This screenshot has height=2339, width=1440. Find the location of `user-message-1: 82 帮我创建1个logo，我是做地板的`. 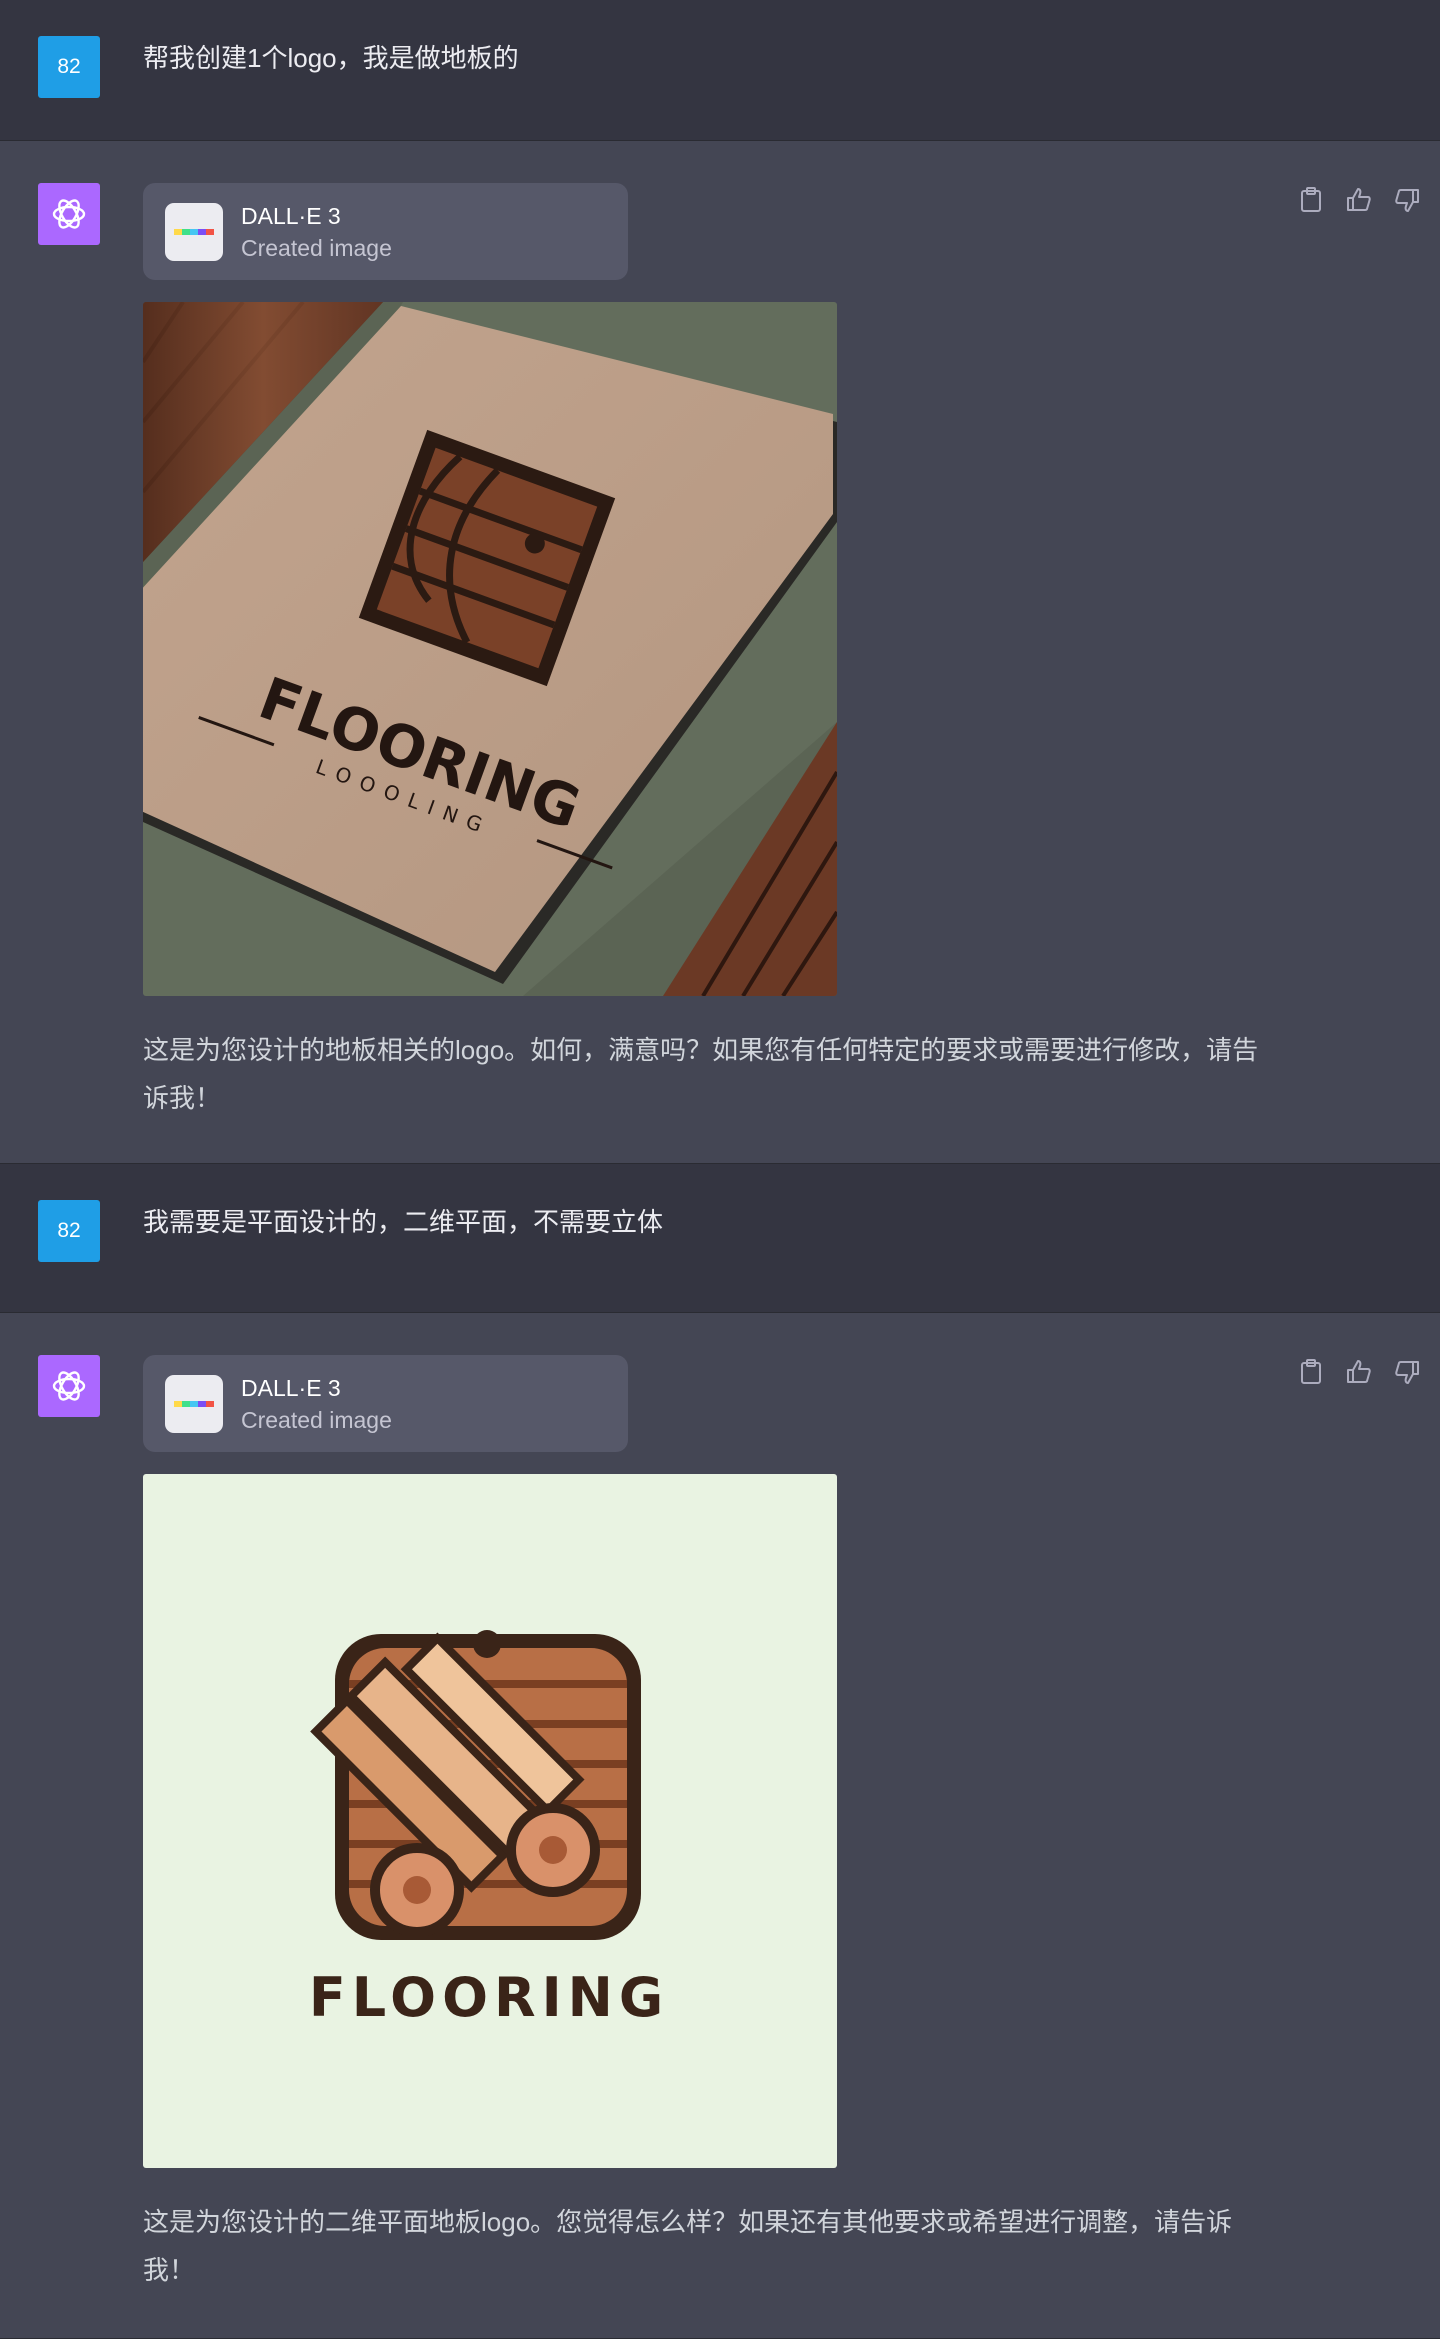

user-message-1: 82 帮我创建1个logo，我是做地板的 is located at coordinates (720, 70).